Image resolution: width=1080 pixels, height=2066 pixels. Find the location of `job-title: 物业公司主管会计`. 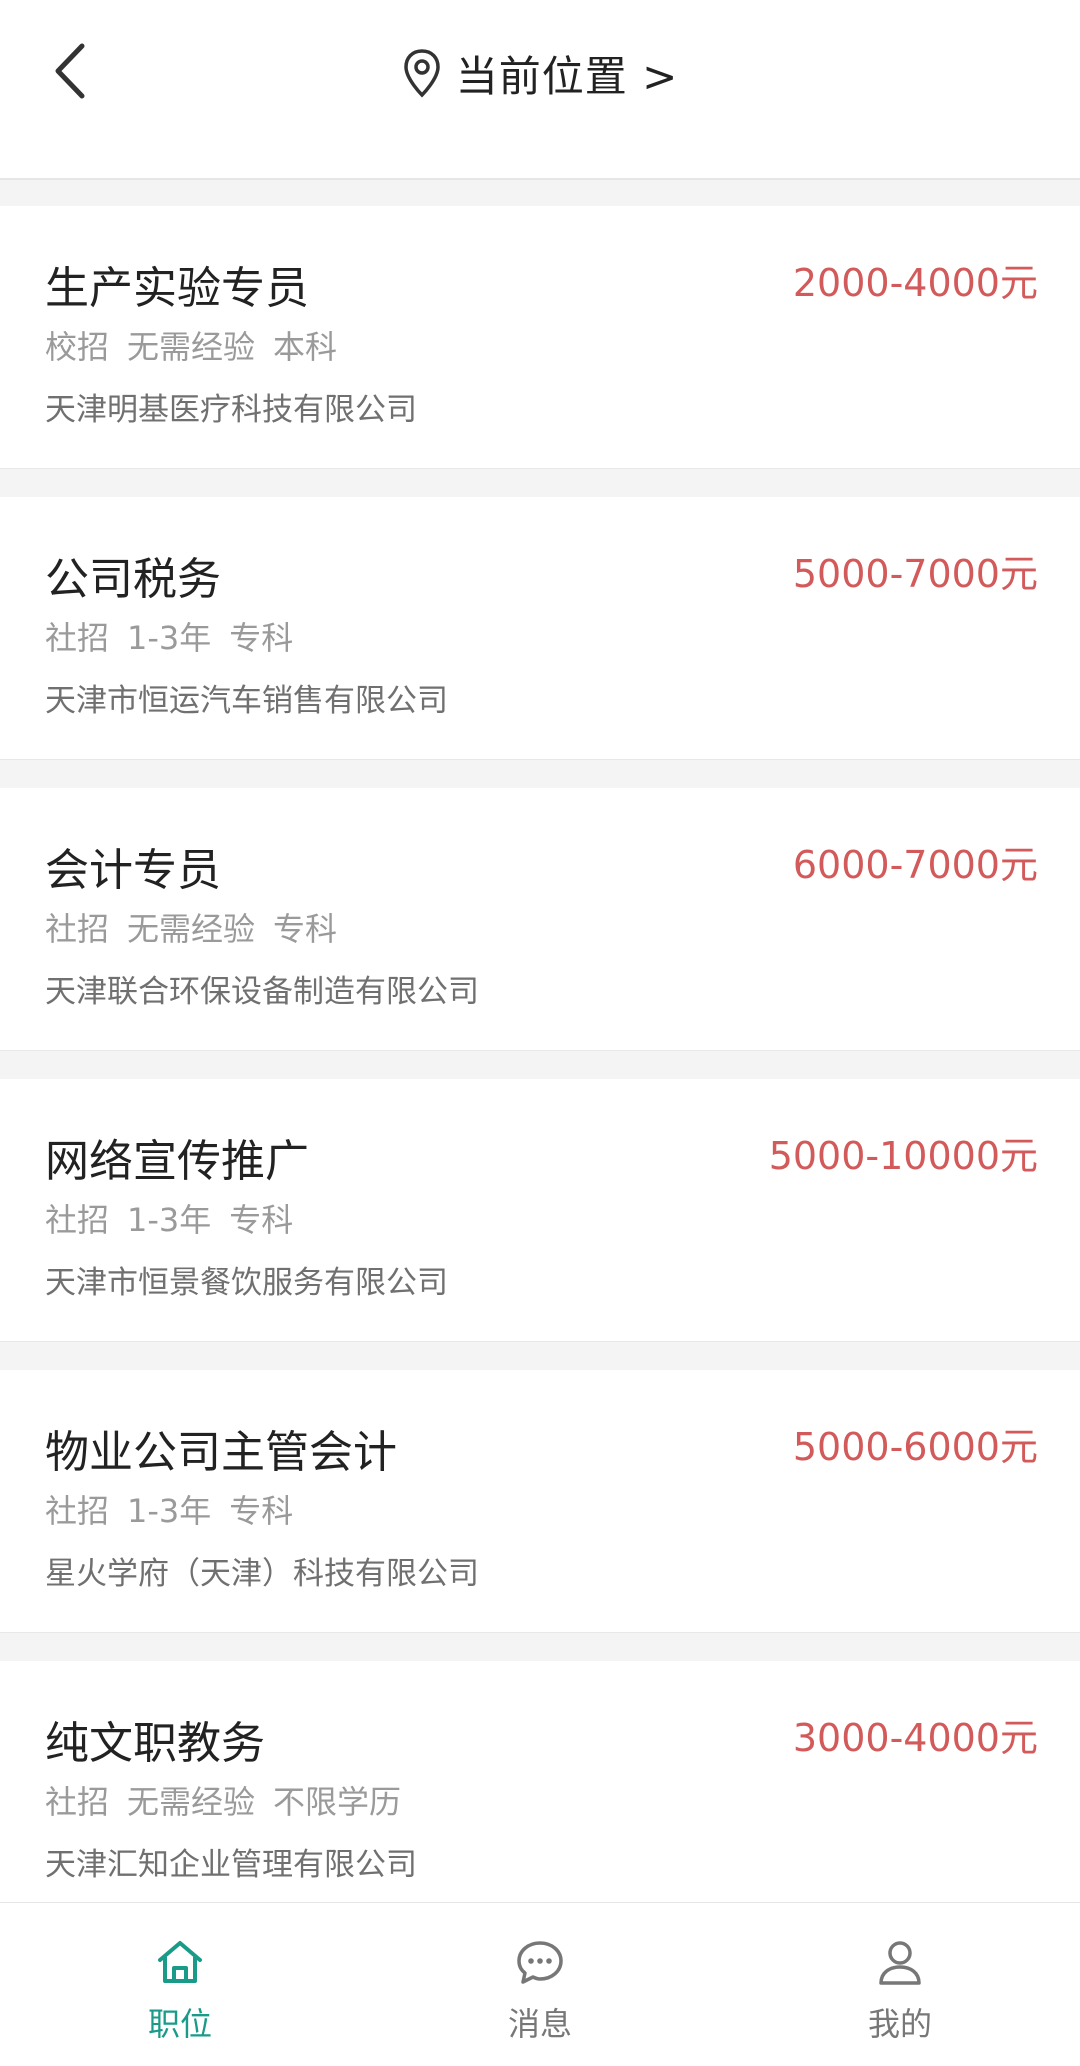

job-title: 物业公司主管会计 is located at coordinates (221, 1452).